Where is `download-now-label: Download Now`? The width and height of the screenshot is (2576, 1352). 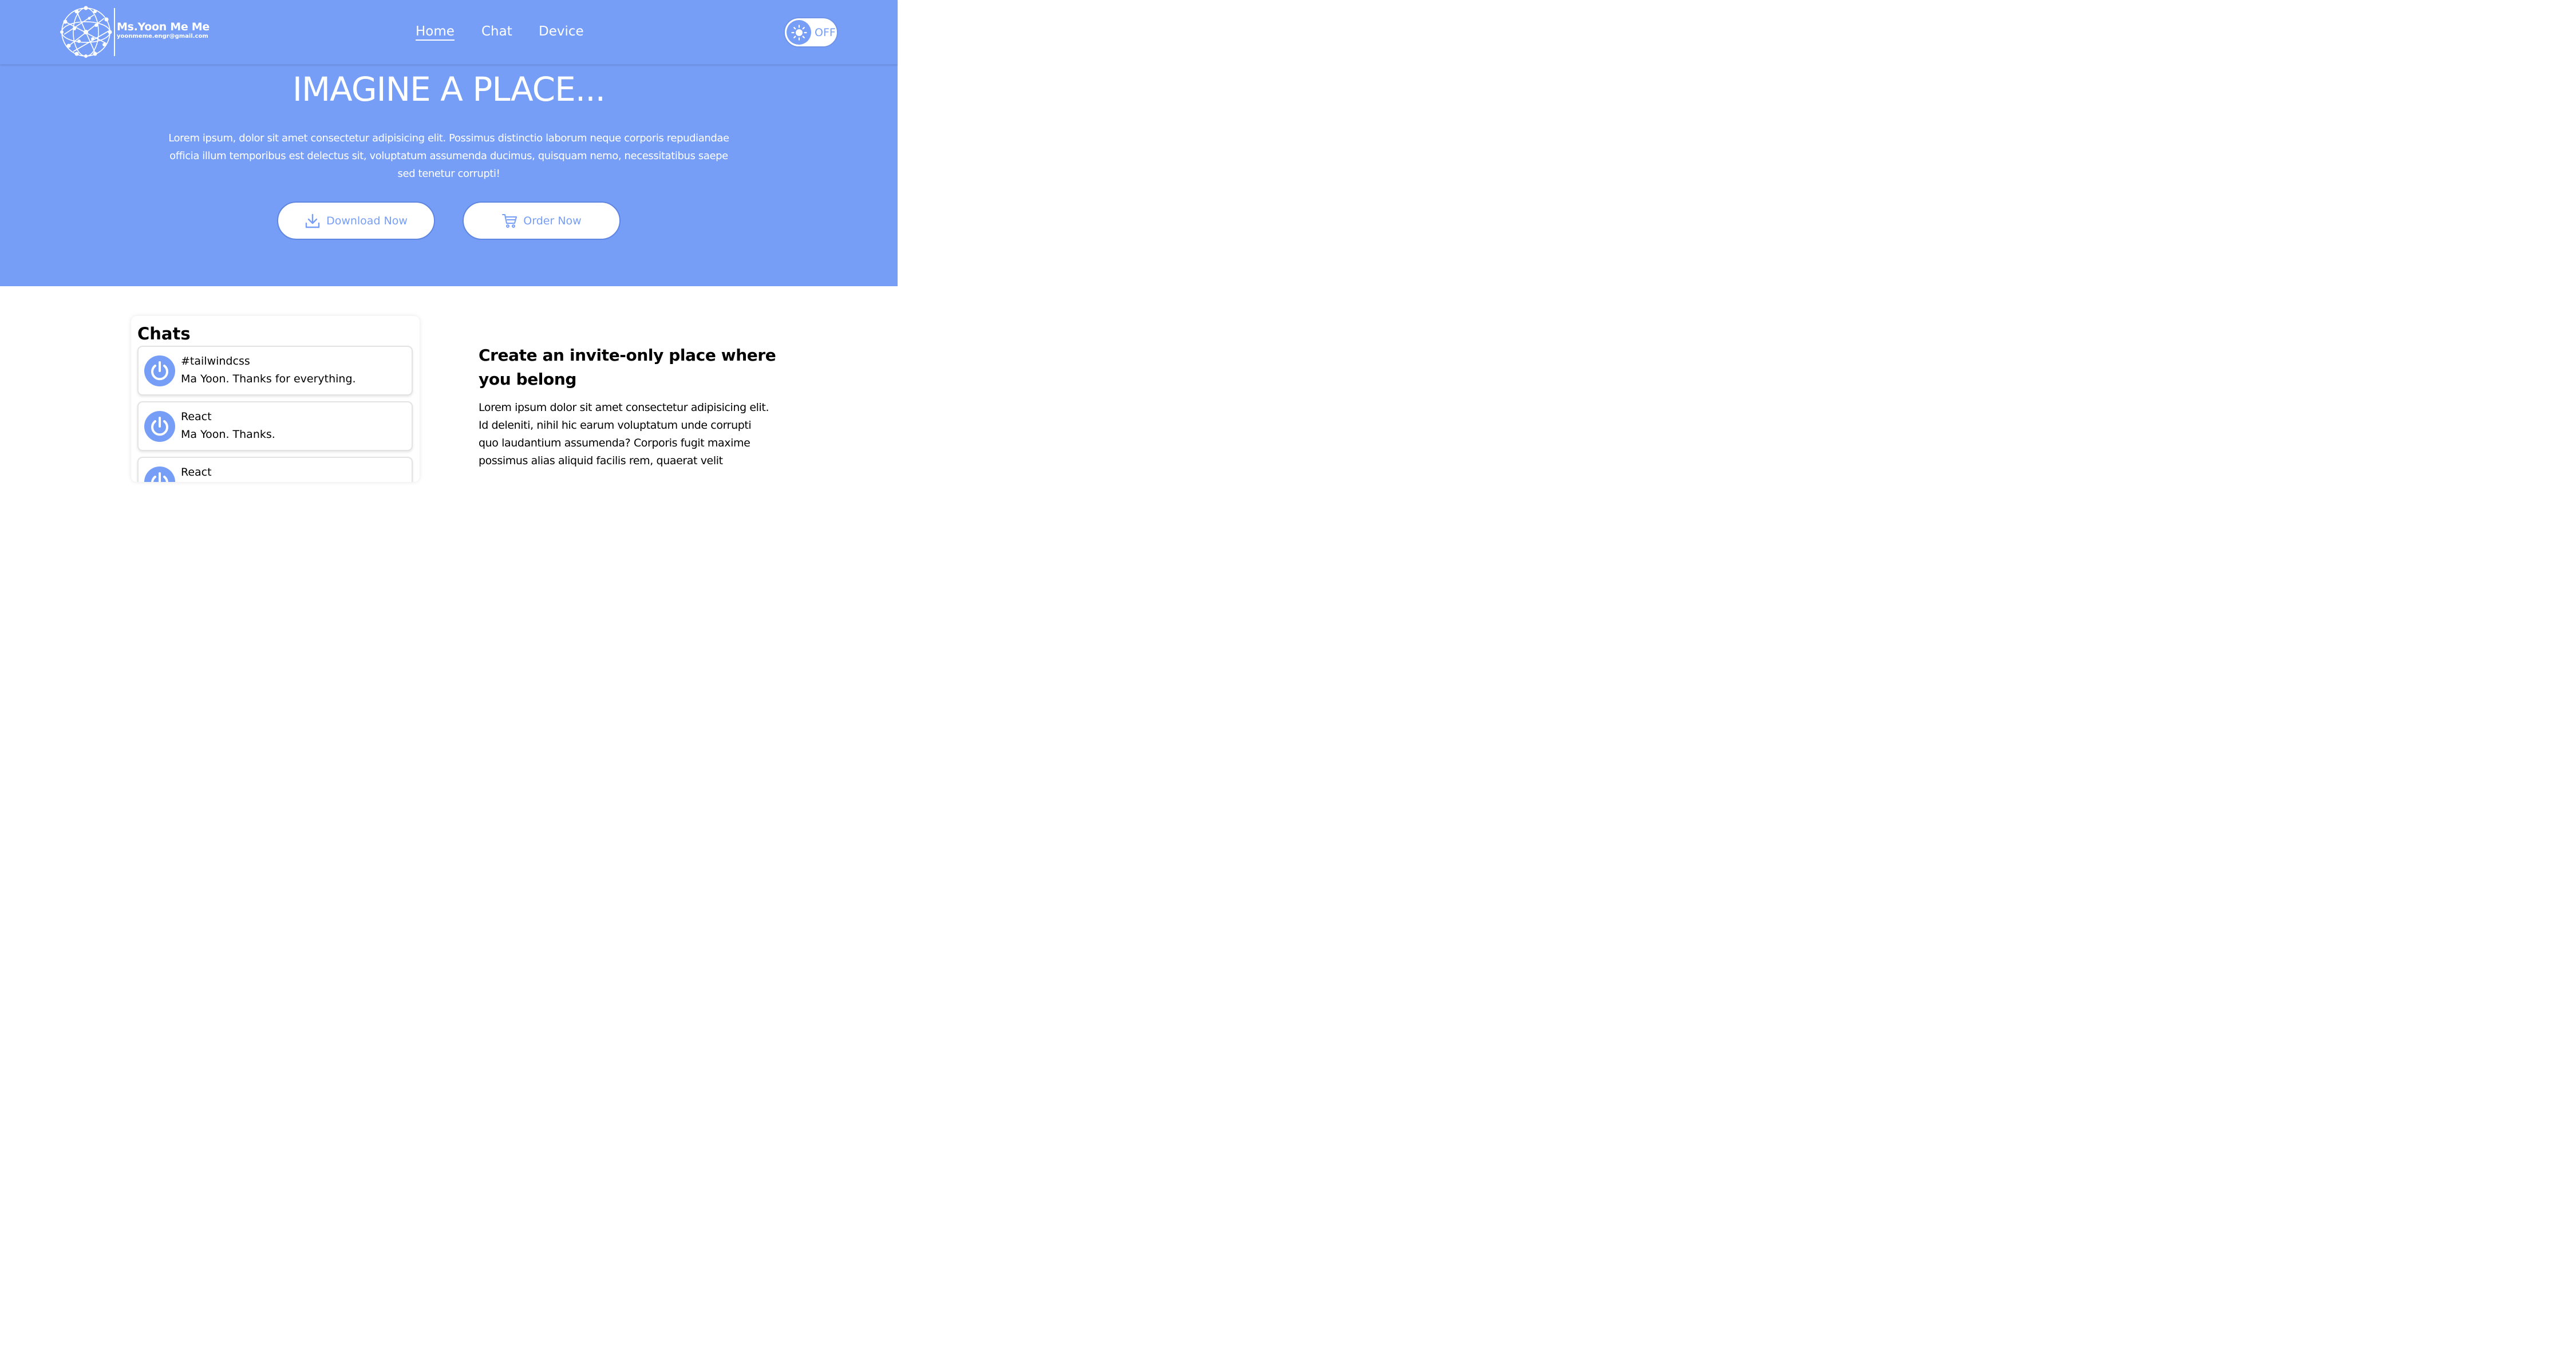
download-now-label: Download Now is located at coordinates (367, 221).